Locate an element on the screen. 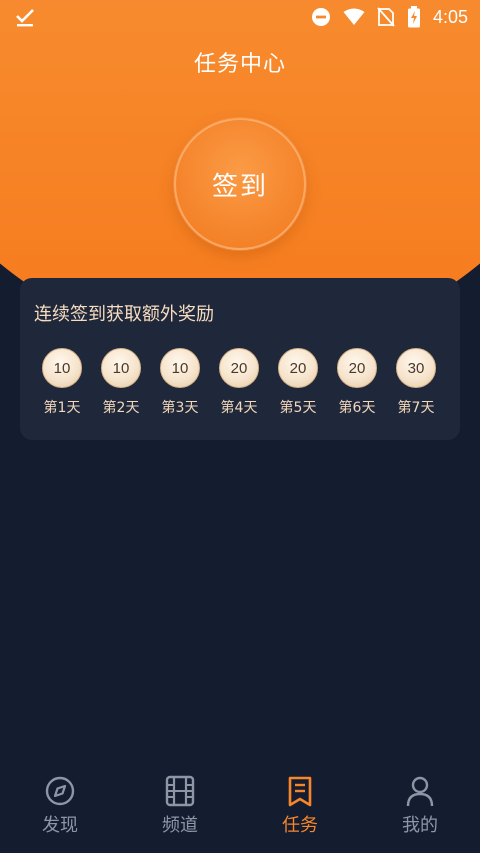  day-label: 第4天 is located at coordinates (239, 408).